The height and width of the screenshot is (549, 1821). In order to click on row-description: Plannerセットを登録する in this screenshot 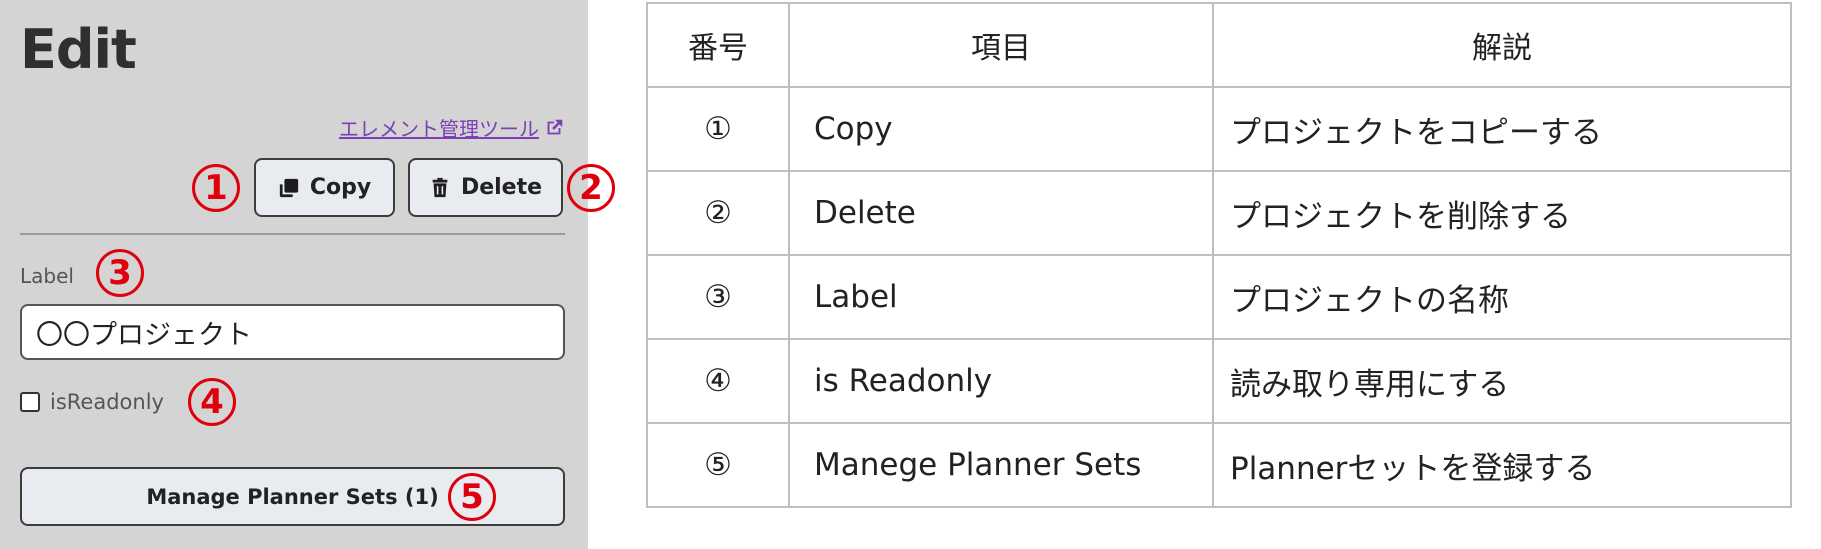, I will do `click(1502, 465)`.